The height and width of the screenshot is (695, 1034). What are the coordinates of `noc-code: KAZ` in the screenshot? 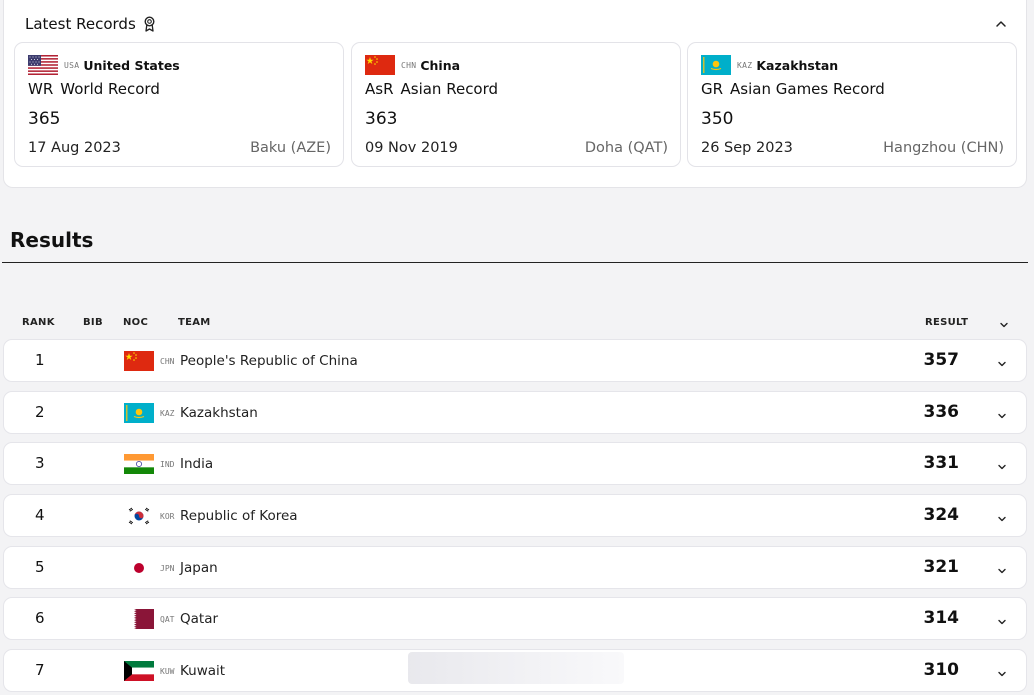 It's located at (745, 65).